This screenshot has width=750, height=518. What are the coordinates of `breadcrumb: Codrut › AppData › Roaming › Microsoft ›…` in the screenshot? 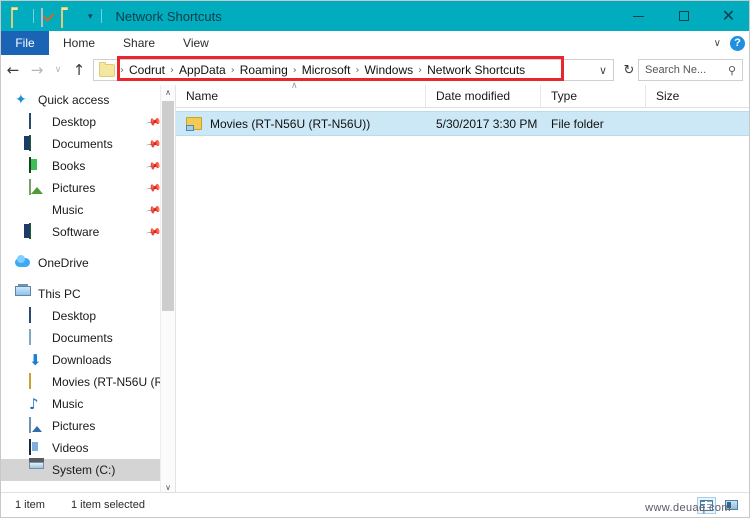 It's located at (327, 70).